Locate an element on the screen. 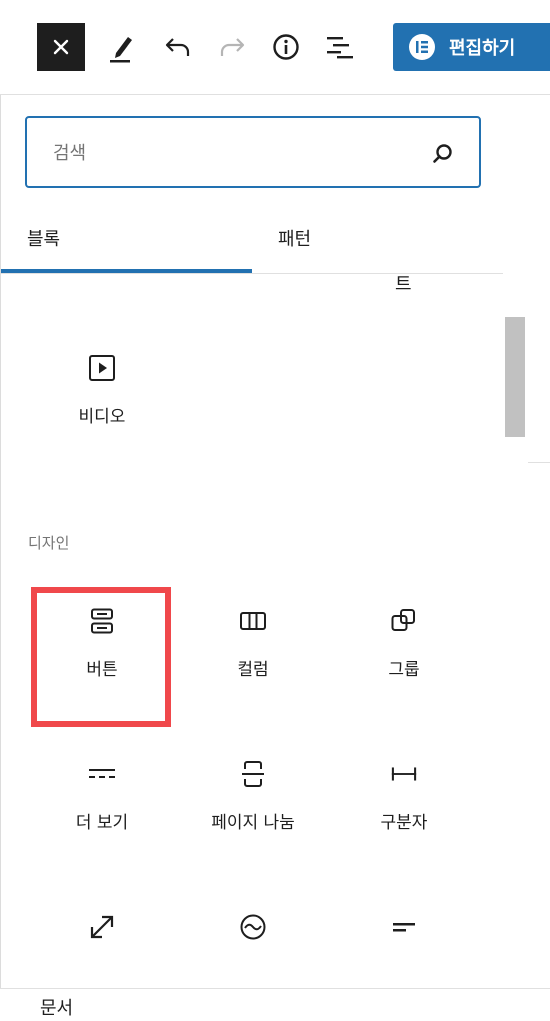 Image resolution: width=550 pixels, height=1021 pixels. search-box is located at coordinates (253, 152).